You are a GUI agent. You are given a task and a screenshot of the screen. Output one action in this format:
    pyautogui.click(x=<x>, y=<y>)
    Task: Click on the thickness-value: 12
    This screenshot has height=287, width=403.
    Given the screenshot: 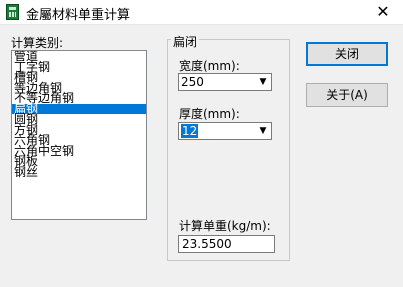 What is the action you would take?
    pyautogui.click(x=190, y=131)
    